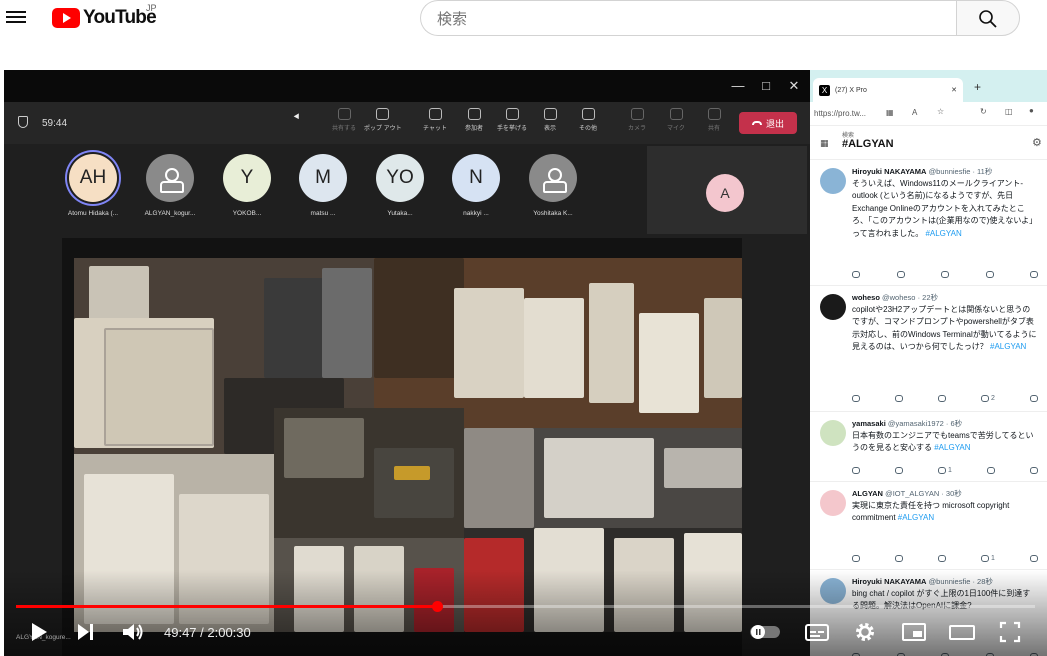 The image size is (1047, 656). What do you see at coordinates (888, 90) in the screenshot?
I see `browser-tab: X (27) X Pro ✕` at bounding box center [888, 90].